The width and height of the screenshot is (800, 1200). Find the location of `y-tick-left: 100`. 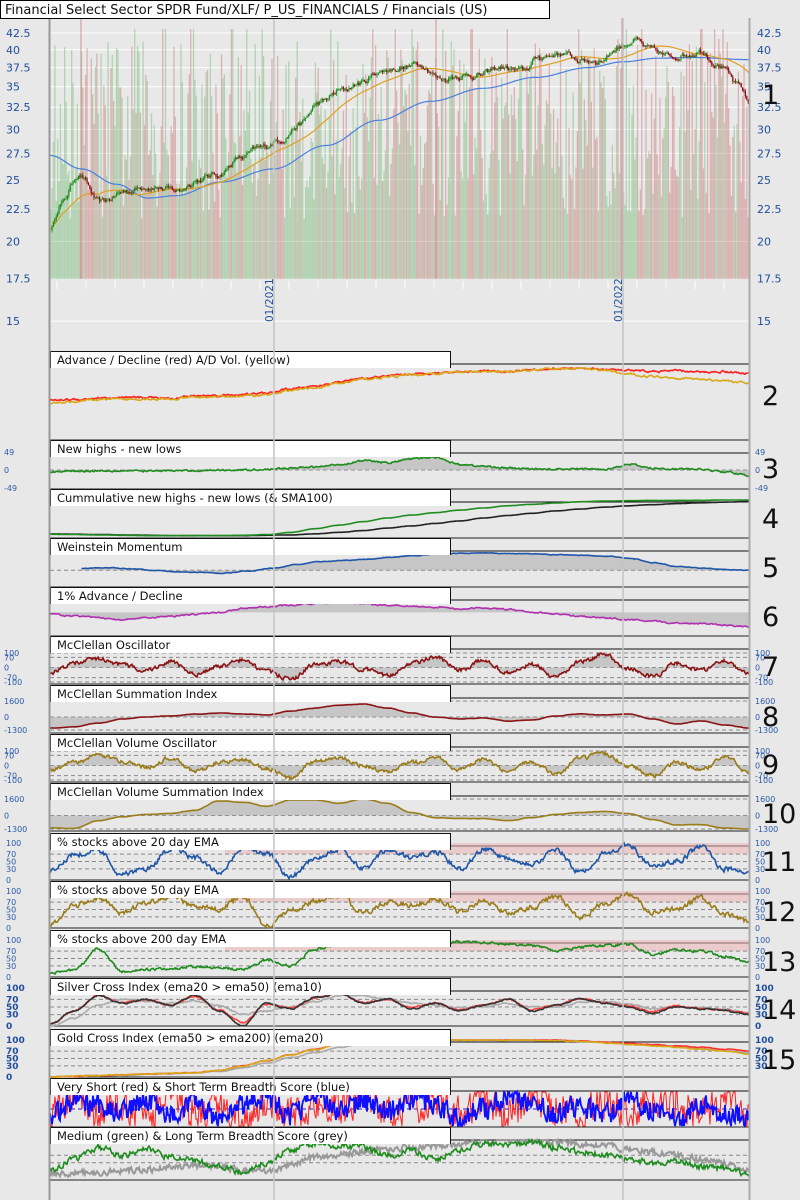

y-tick-left: 100 is located at coordinates (13, 891).